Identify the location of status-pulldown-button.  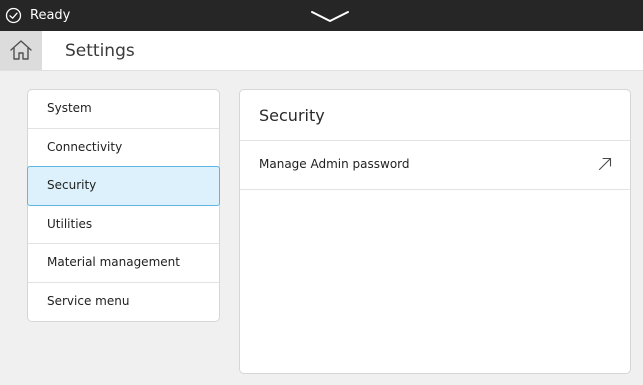
(330, 17).